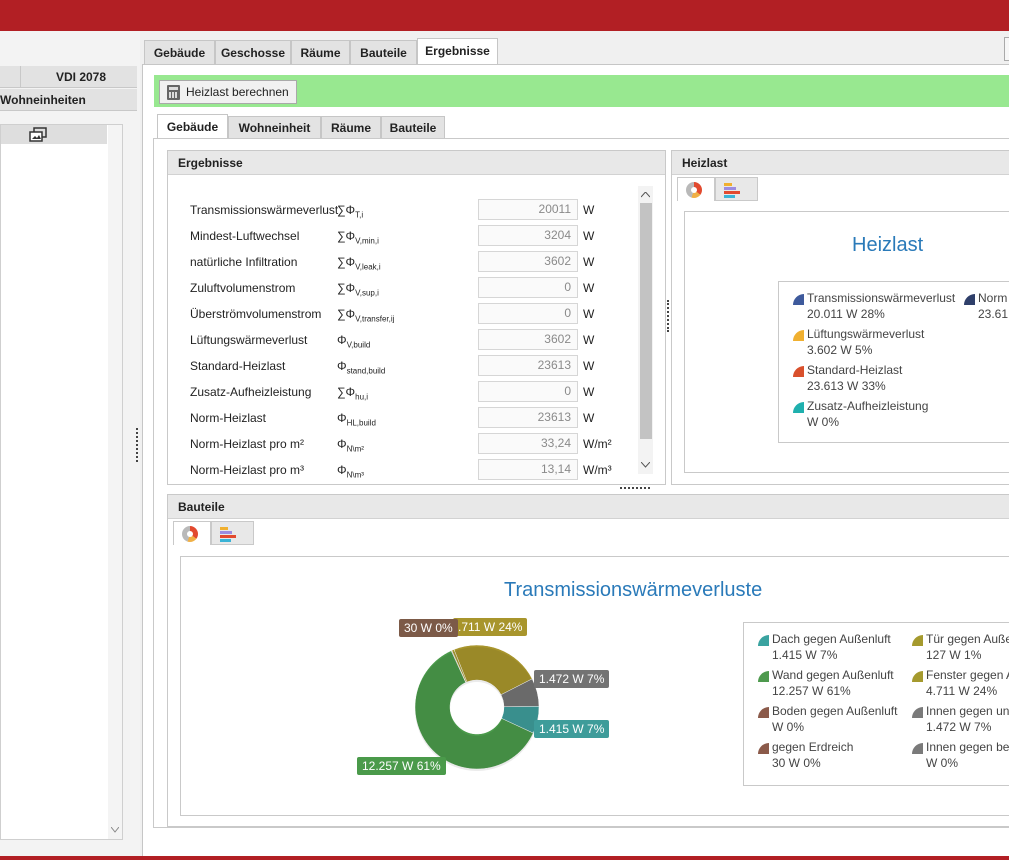  I want to click on heizlast-berechnen-button: Heizlast berechnen, so click(228, 92).